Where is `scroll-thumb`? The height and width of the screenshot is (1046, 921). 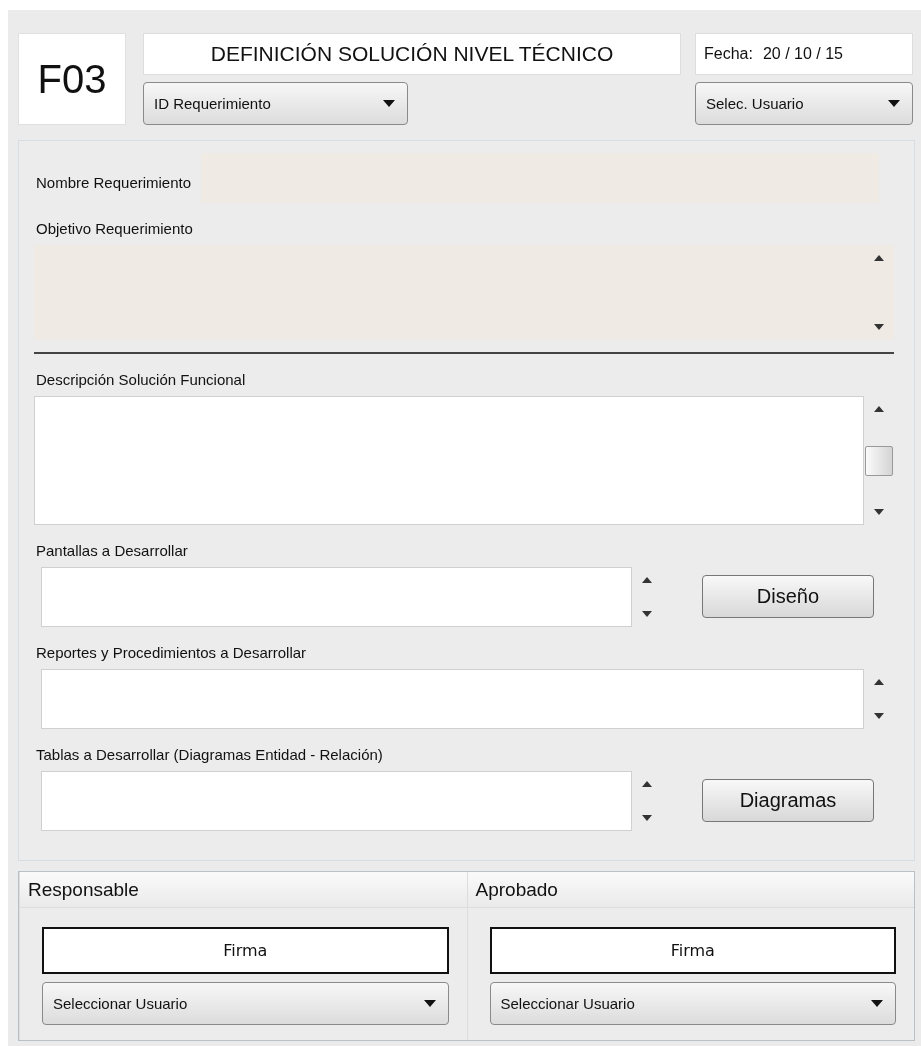 scroll-thumb is located at coordinates (879, 460).